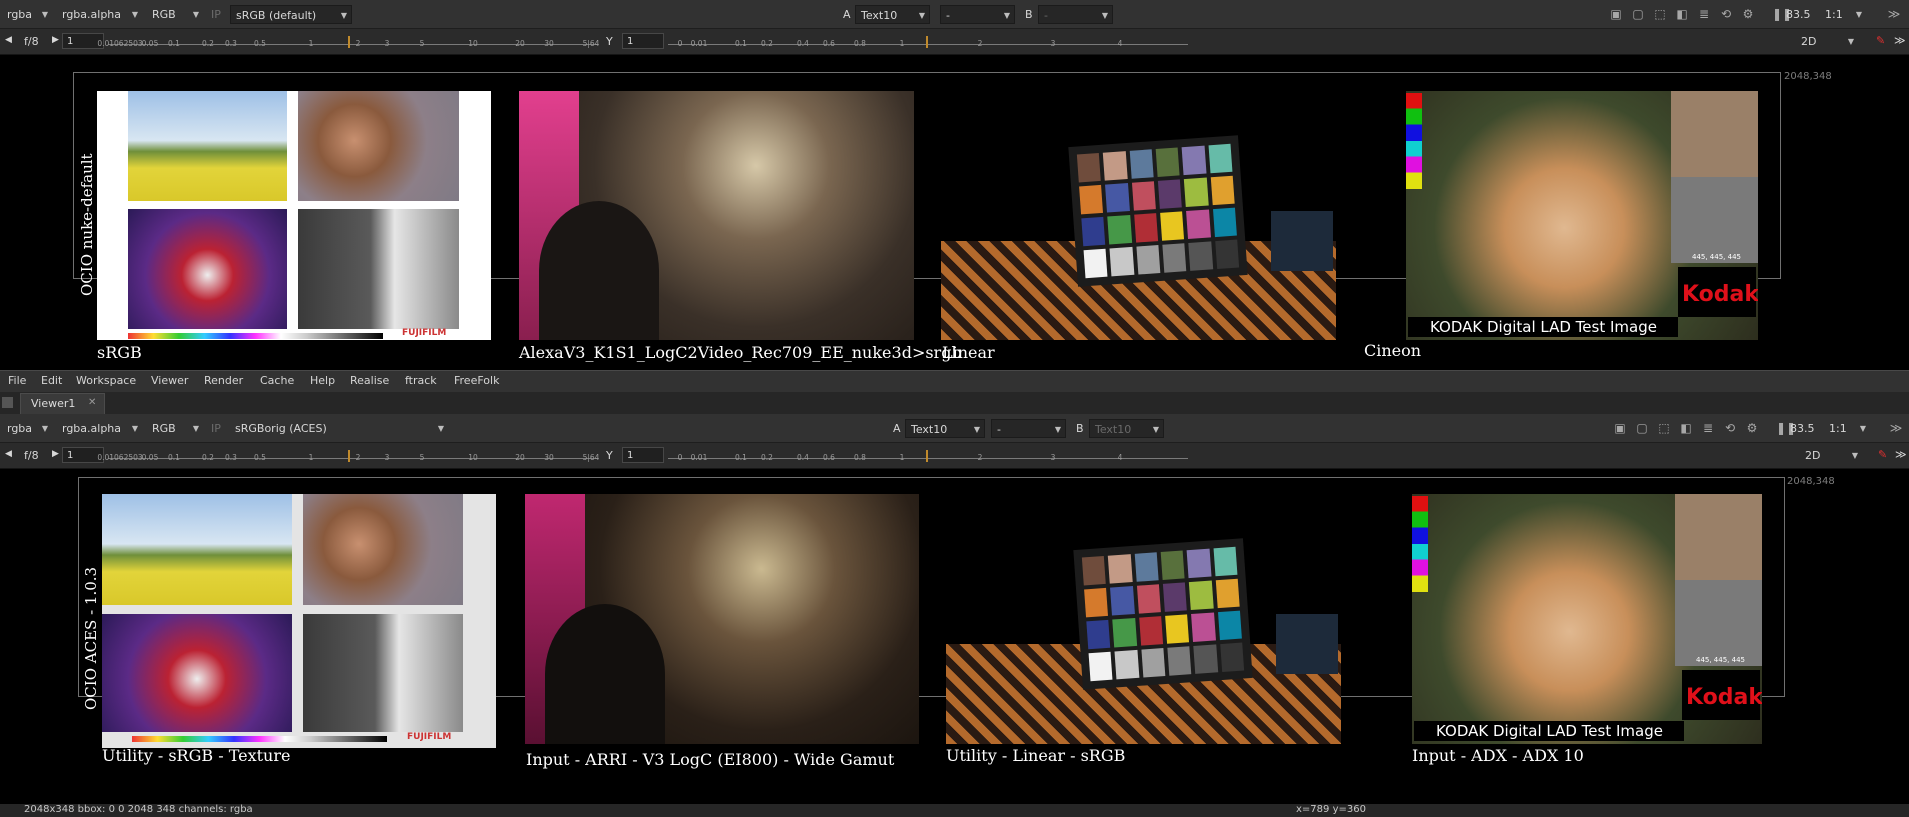 Image resolution: width=1909 pixels, height=817 pixels. Describe the element at coordinates (339, 428) in the screenshot. I see `colorspace-dropdown: sRGBorig (ACES) ▼` at that location.